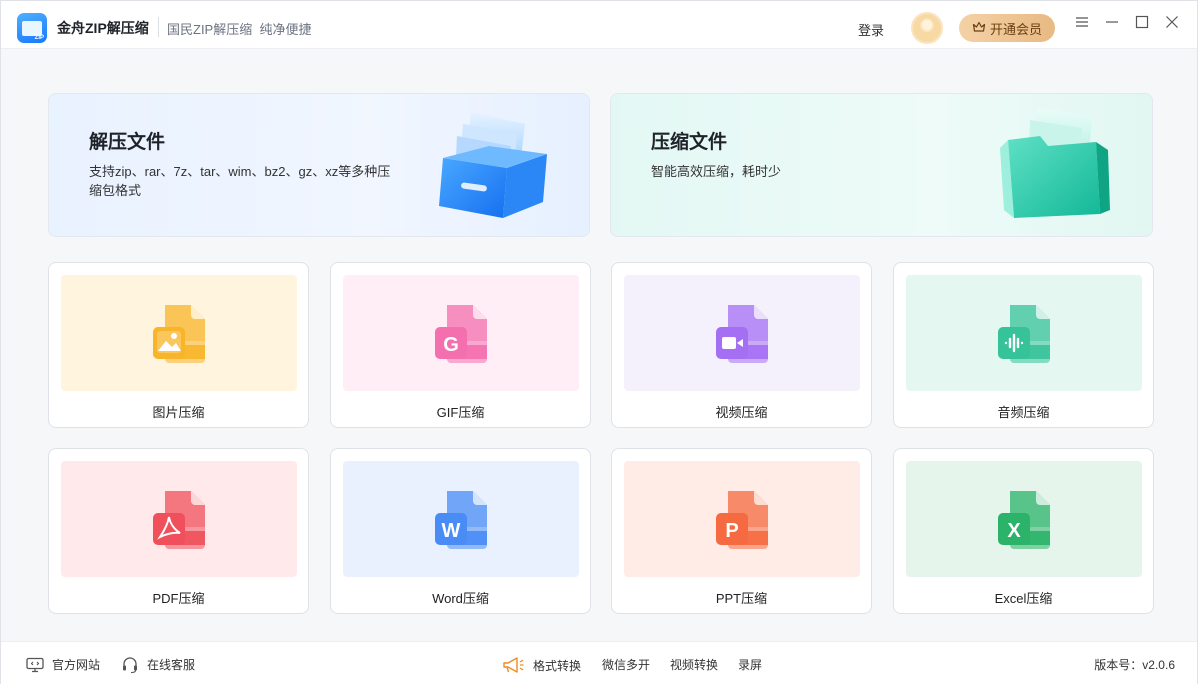 The height and width of the screenshot is (684, 1198). Describe the element at coordinates (689, 142) in the screenshot. I see `zip-title: 压缩文件` at that location.